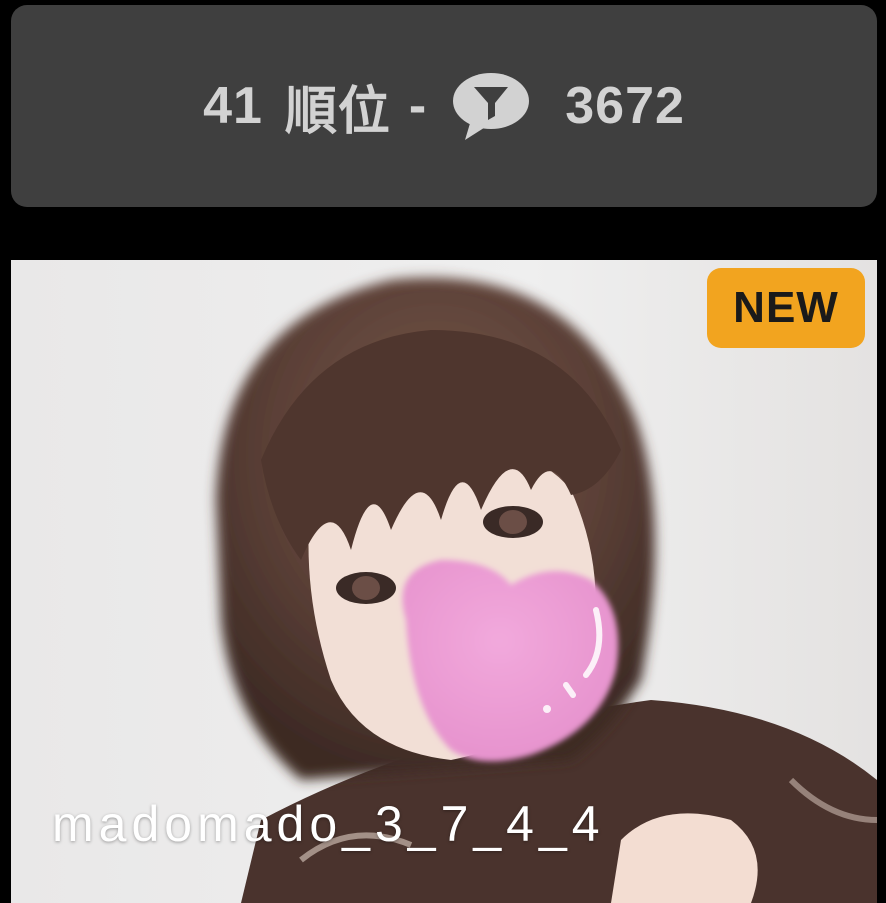 The width and height of the screenshot is (886, 903). Describe the element at coordinates (328, 824) in the screenshot. I see `username: madomado_3_7_4_4` at that location.